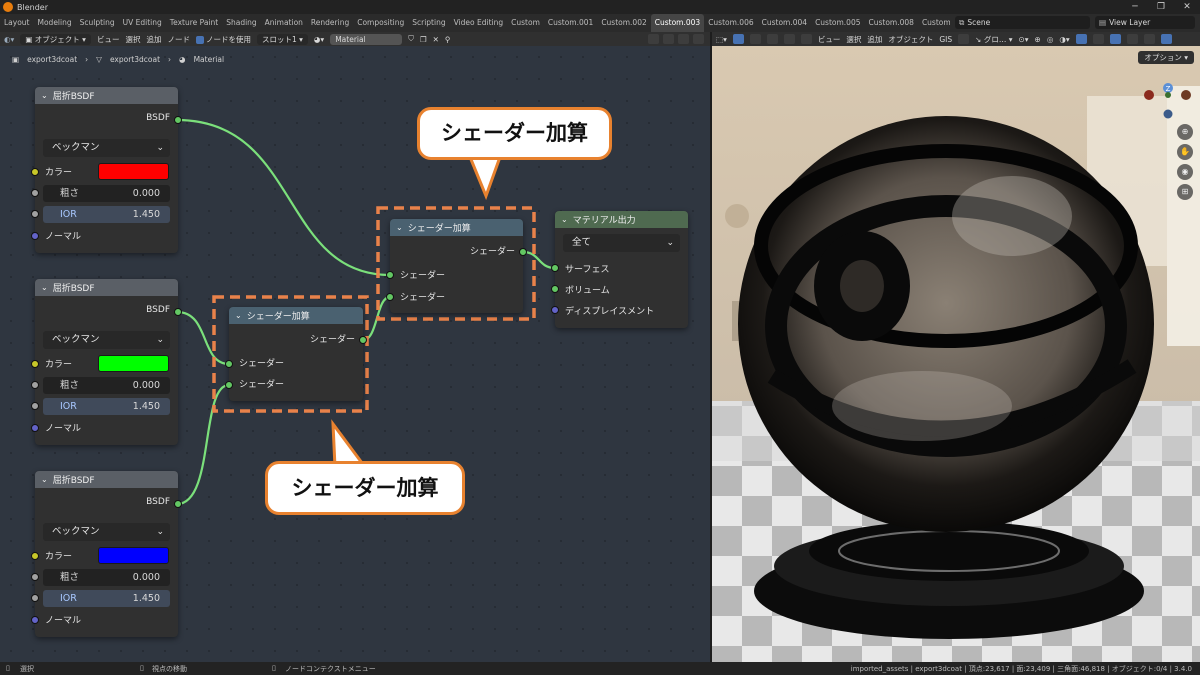 This screenshot has width=1200, height=675. I want to click on volume-input-socket, so click(555, 289).